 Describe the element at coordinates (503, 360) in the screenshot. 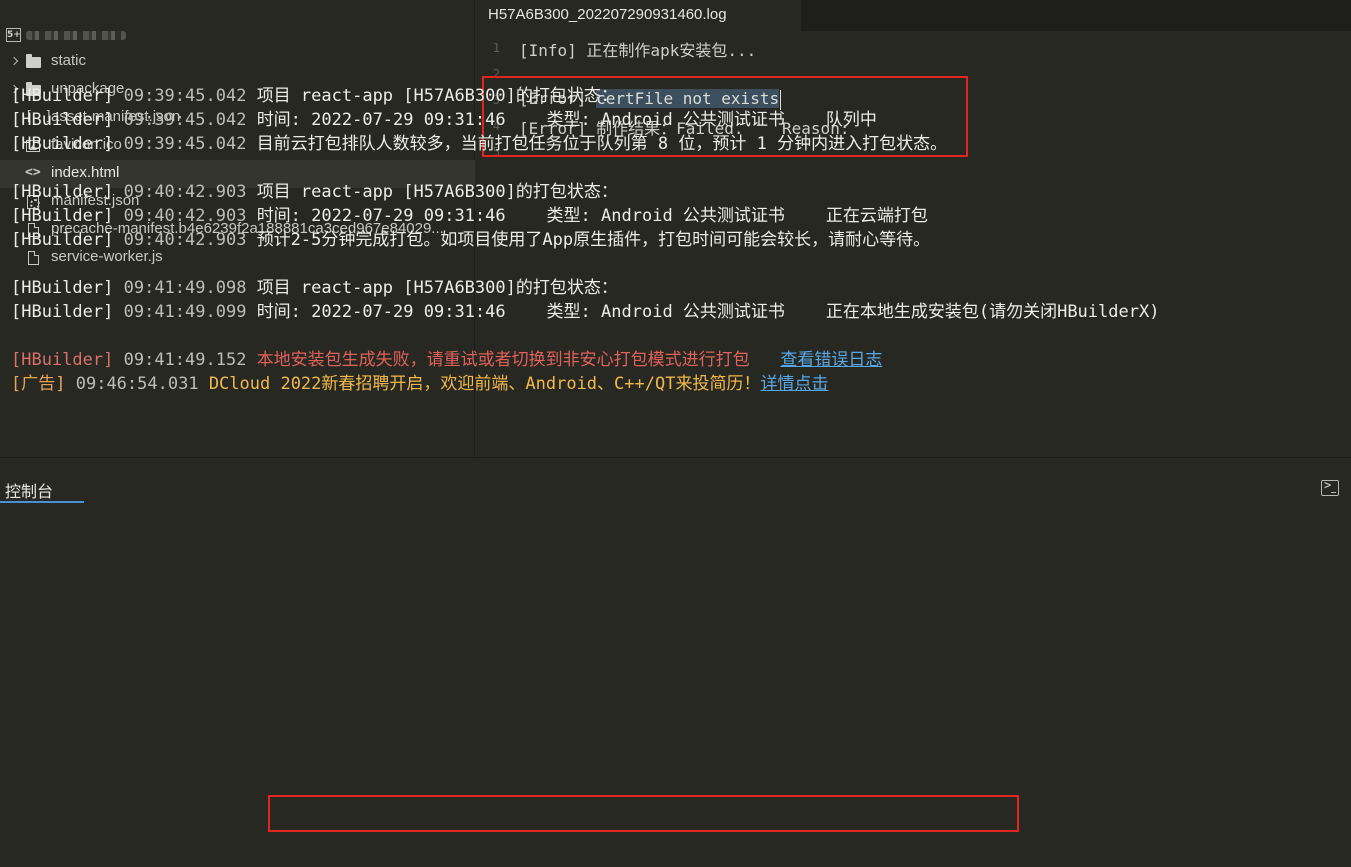

I see `log-error-message: 本地安装包生成失败，请重试或者切换到非安心打包模式进行打包` at that location.